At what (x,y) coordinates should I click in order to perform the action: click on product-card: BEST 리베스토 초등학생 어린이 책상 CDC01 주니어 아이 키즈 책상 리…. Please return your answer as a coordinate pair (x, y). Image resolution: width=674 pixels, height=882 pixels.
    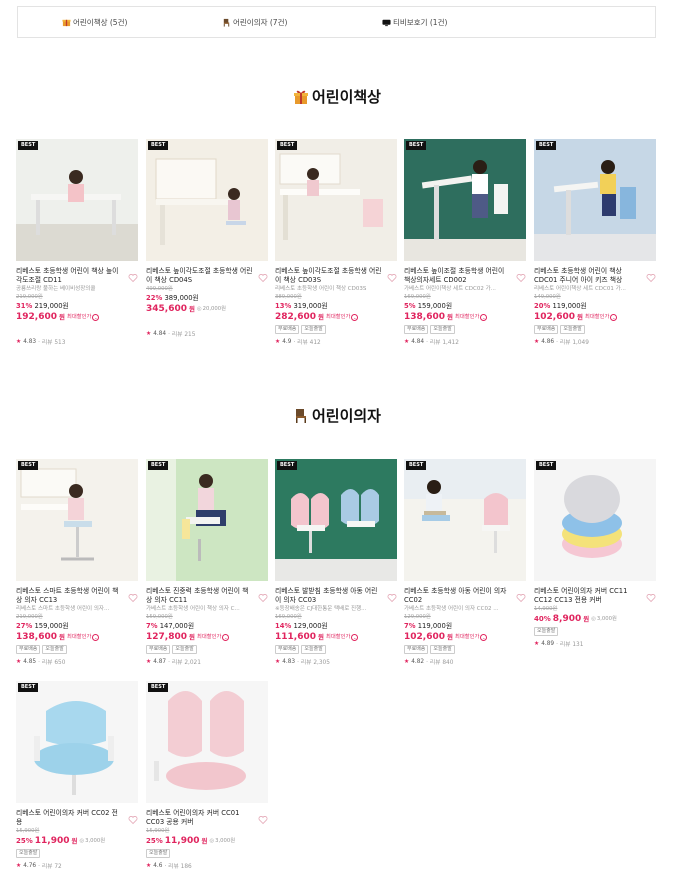
    Looking at the image, I should click on (595, 242).